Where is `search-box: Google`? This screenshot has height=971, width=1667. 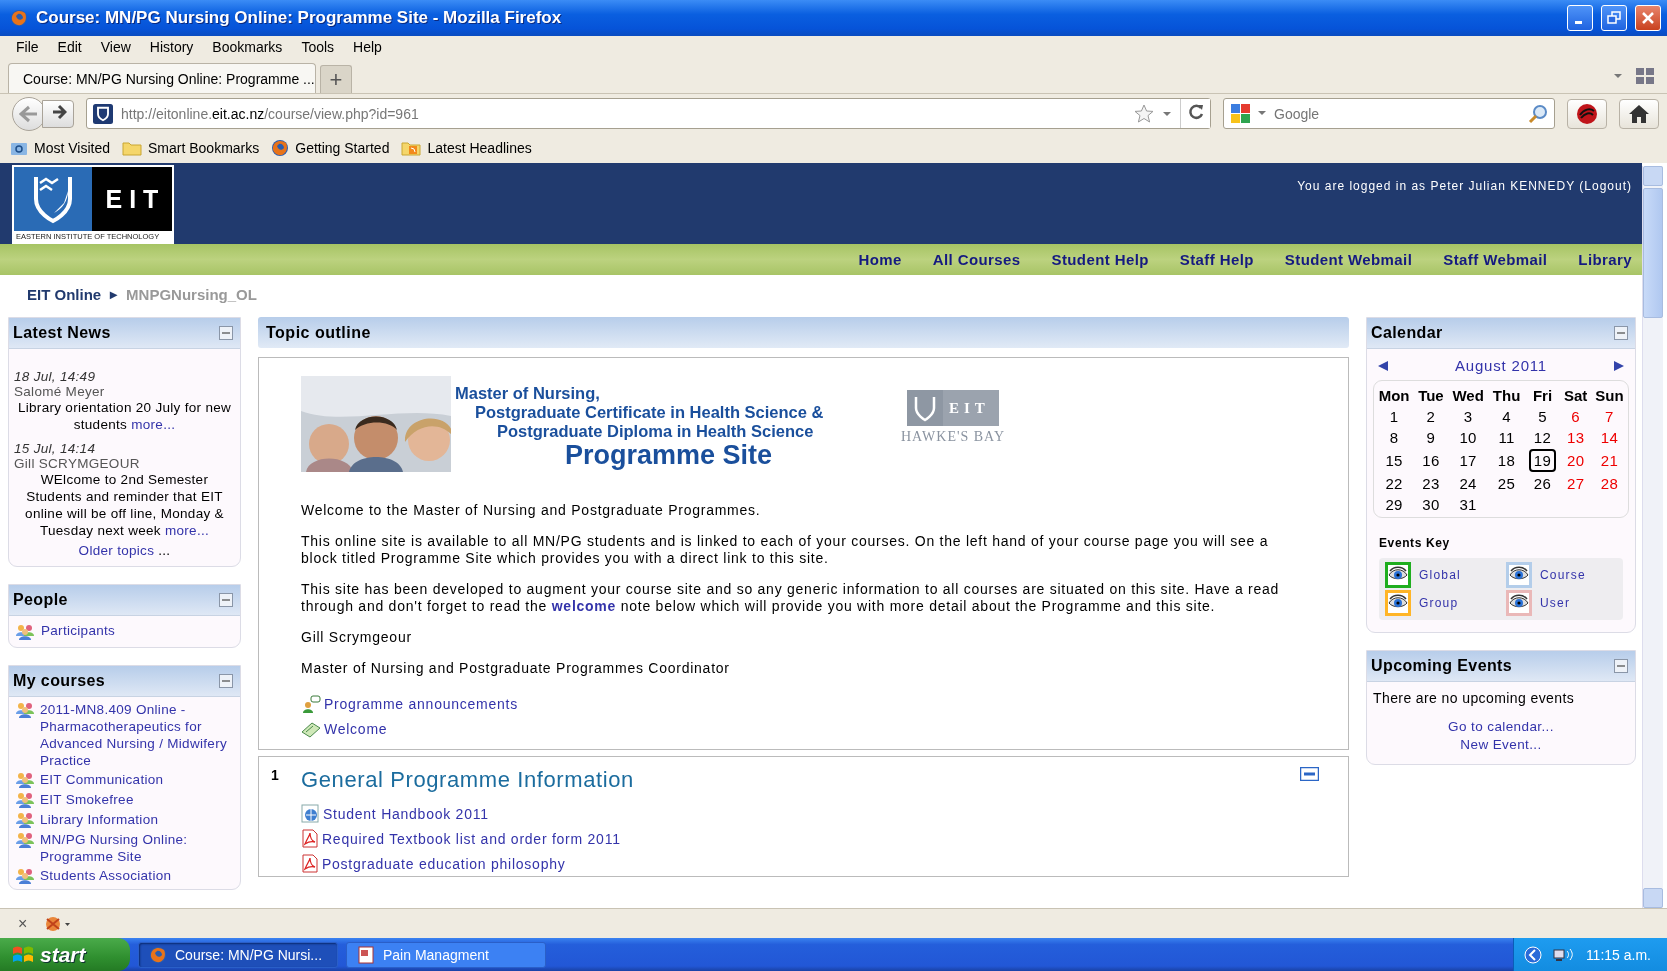
search-box: Google is located at coordinates (1389, 113).